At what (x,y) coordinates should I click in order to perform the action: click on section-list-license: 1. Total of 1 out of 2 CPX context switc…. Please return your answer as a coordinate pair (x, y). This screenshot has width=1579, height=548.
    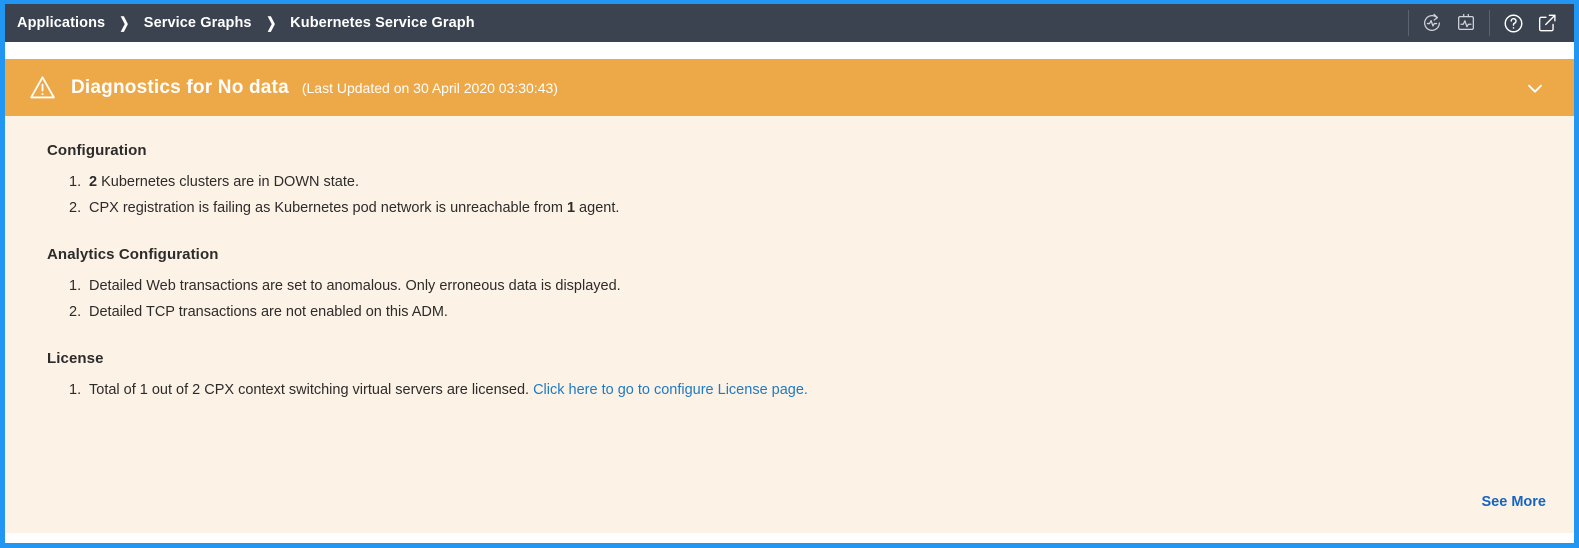
    Looking at the image, I should click on (793, 386).